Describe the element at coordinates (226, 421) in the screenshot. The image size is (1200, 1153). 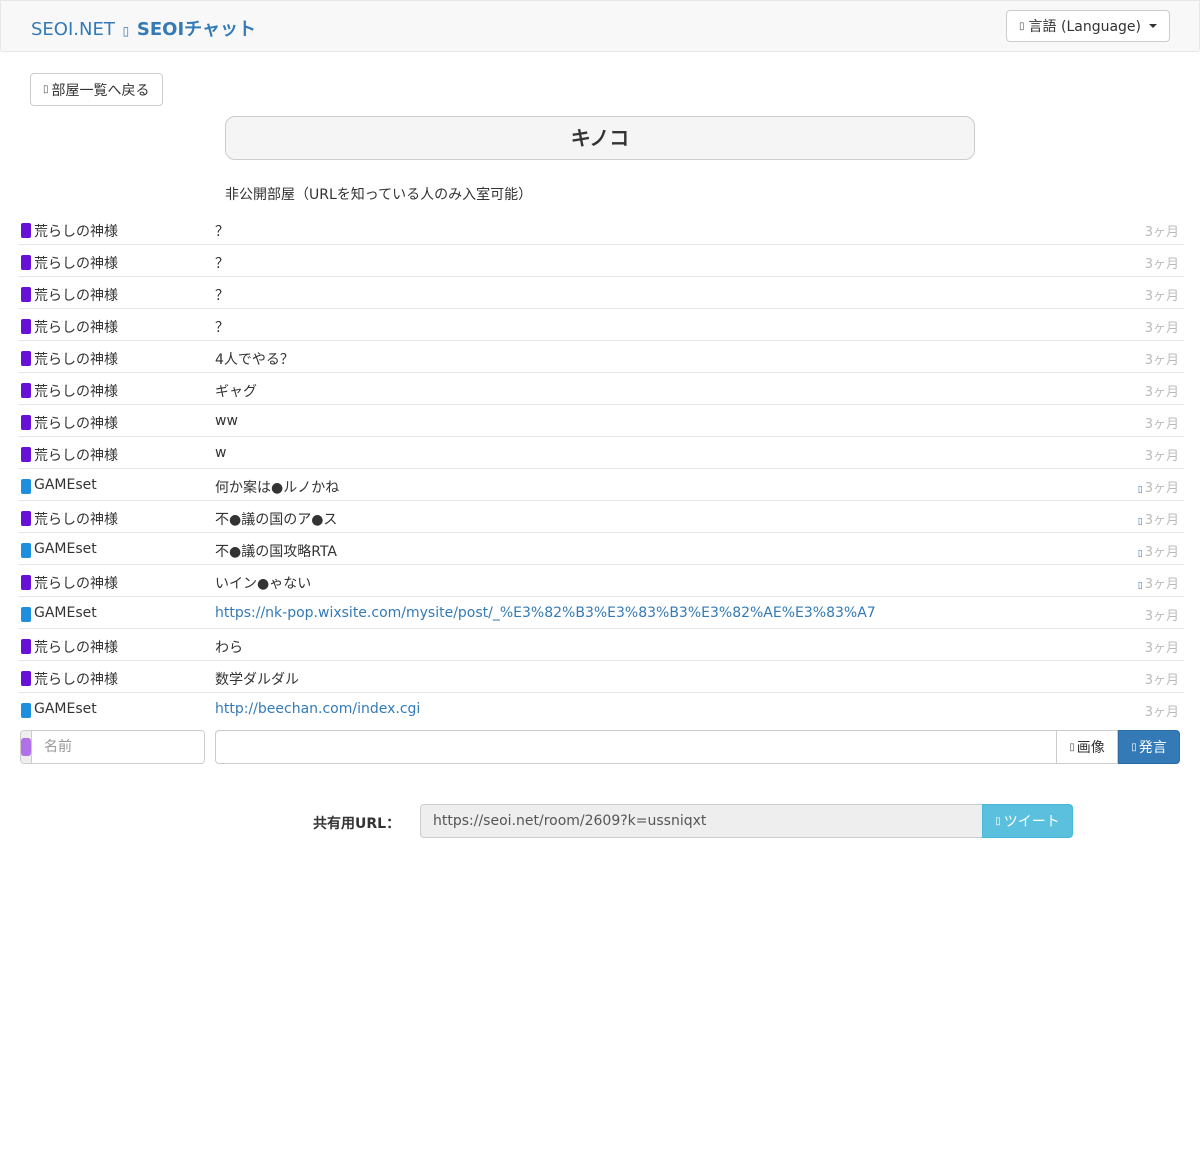
I see `message-text: ww` at that location.